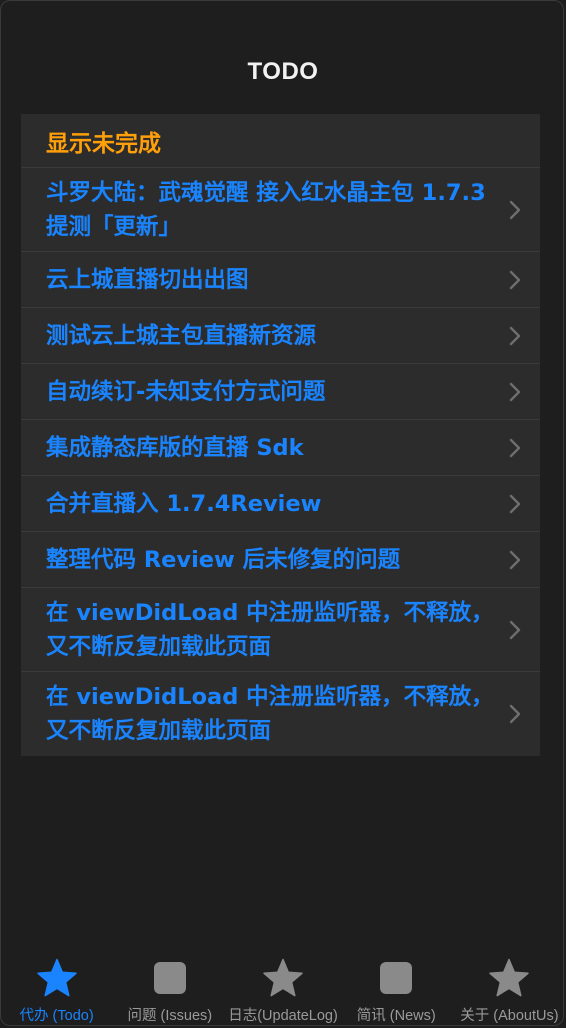  What do you see at coordinates (181, 335) in the screenshot?
I see `list-item-label: 测试云上城主包直播新资源` at bounding box center [181, 335].